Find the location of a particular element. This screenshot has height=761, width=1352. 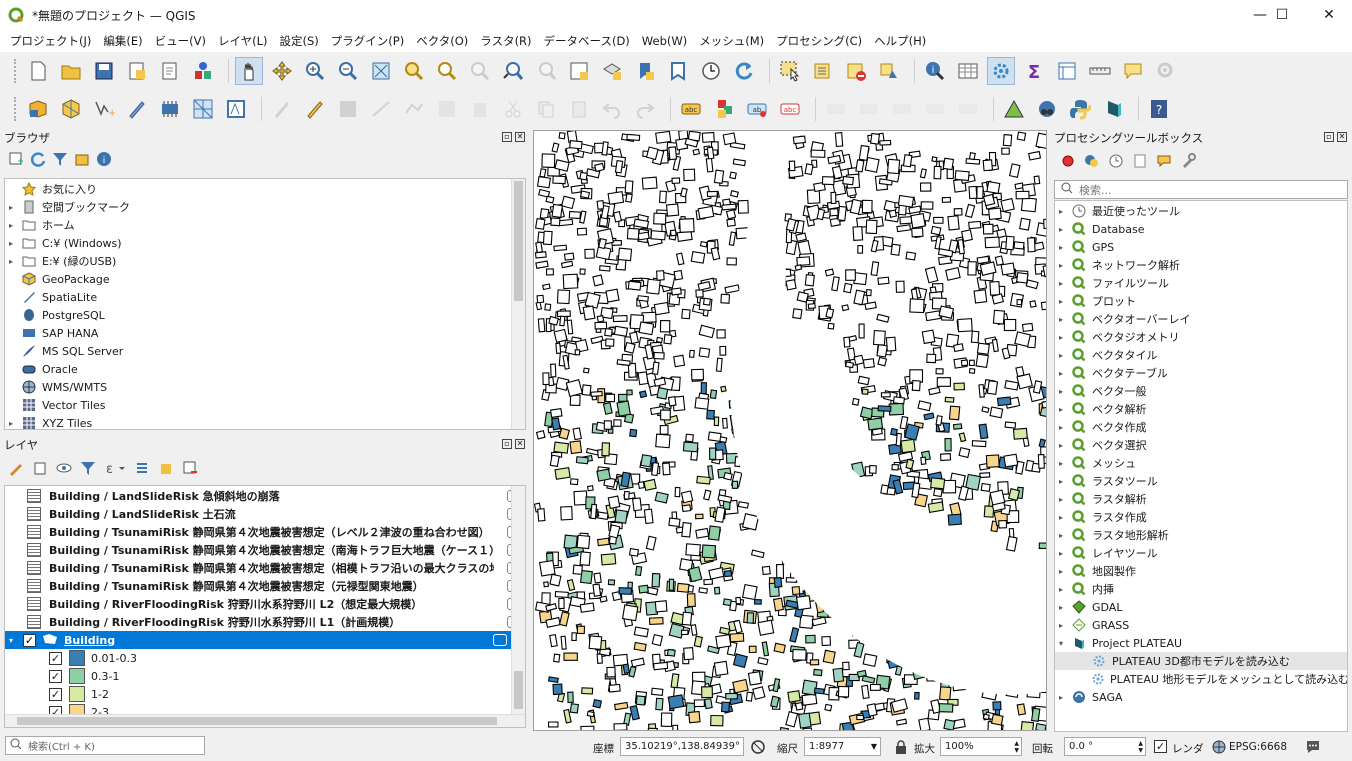

open-project-icon is located at coordinates (71, 71).